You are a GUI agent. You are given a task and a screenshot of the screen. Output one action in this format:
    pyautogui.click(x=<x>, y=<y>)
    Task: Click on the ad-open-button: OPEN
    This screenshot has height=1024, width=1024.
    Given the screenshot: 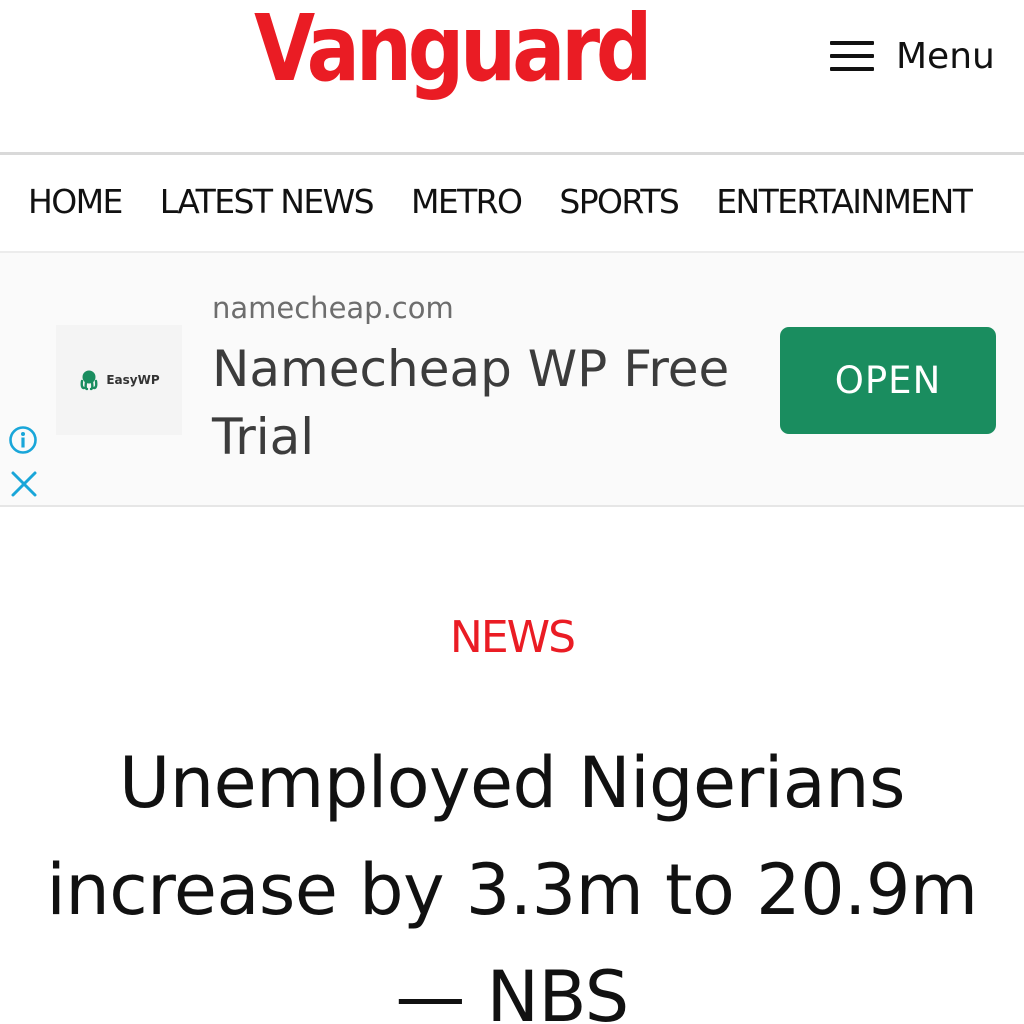 What is the action you would take?
    pyautogui.click(x=888, y=380)
    